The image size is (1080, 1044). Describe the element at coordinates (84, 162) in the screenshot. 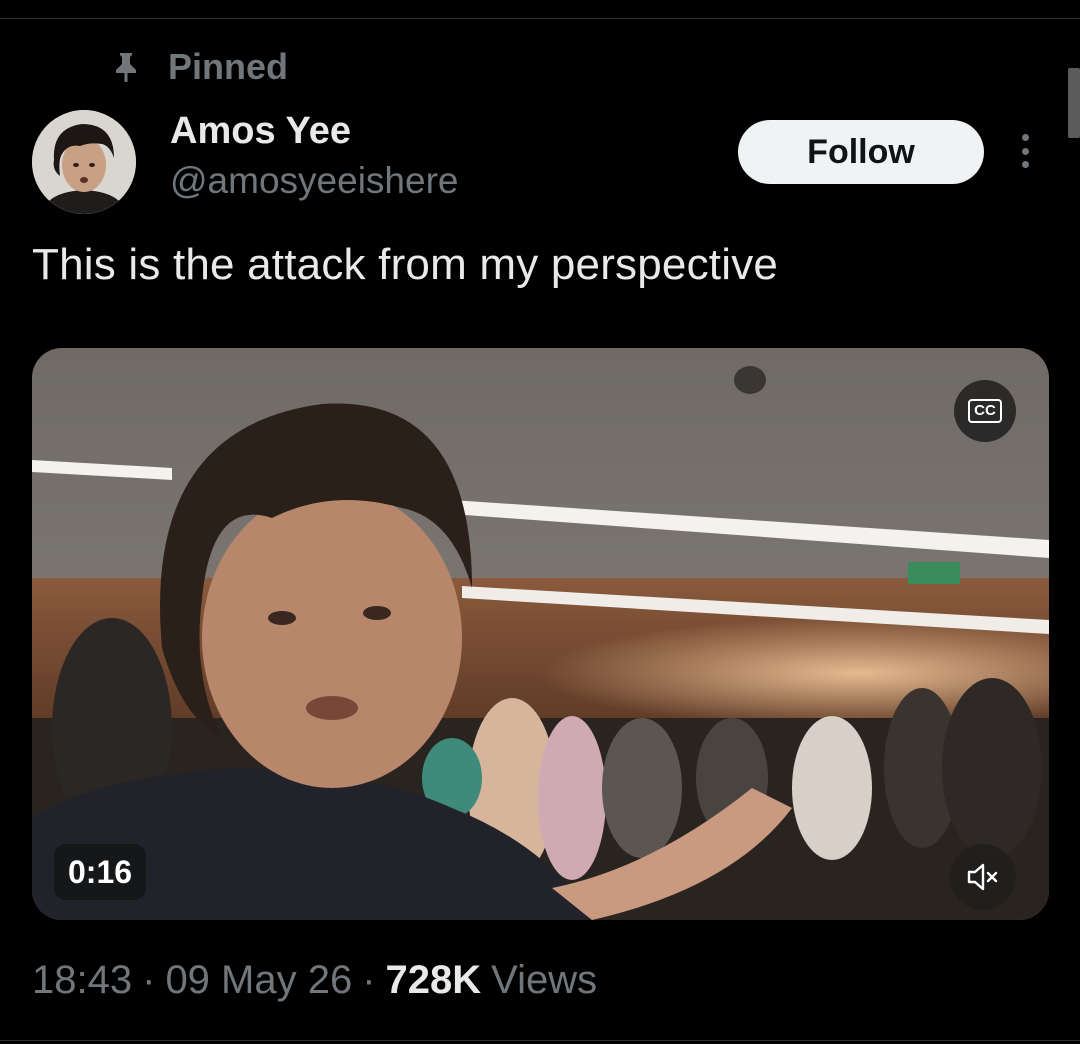

I see `avatar` at that location.